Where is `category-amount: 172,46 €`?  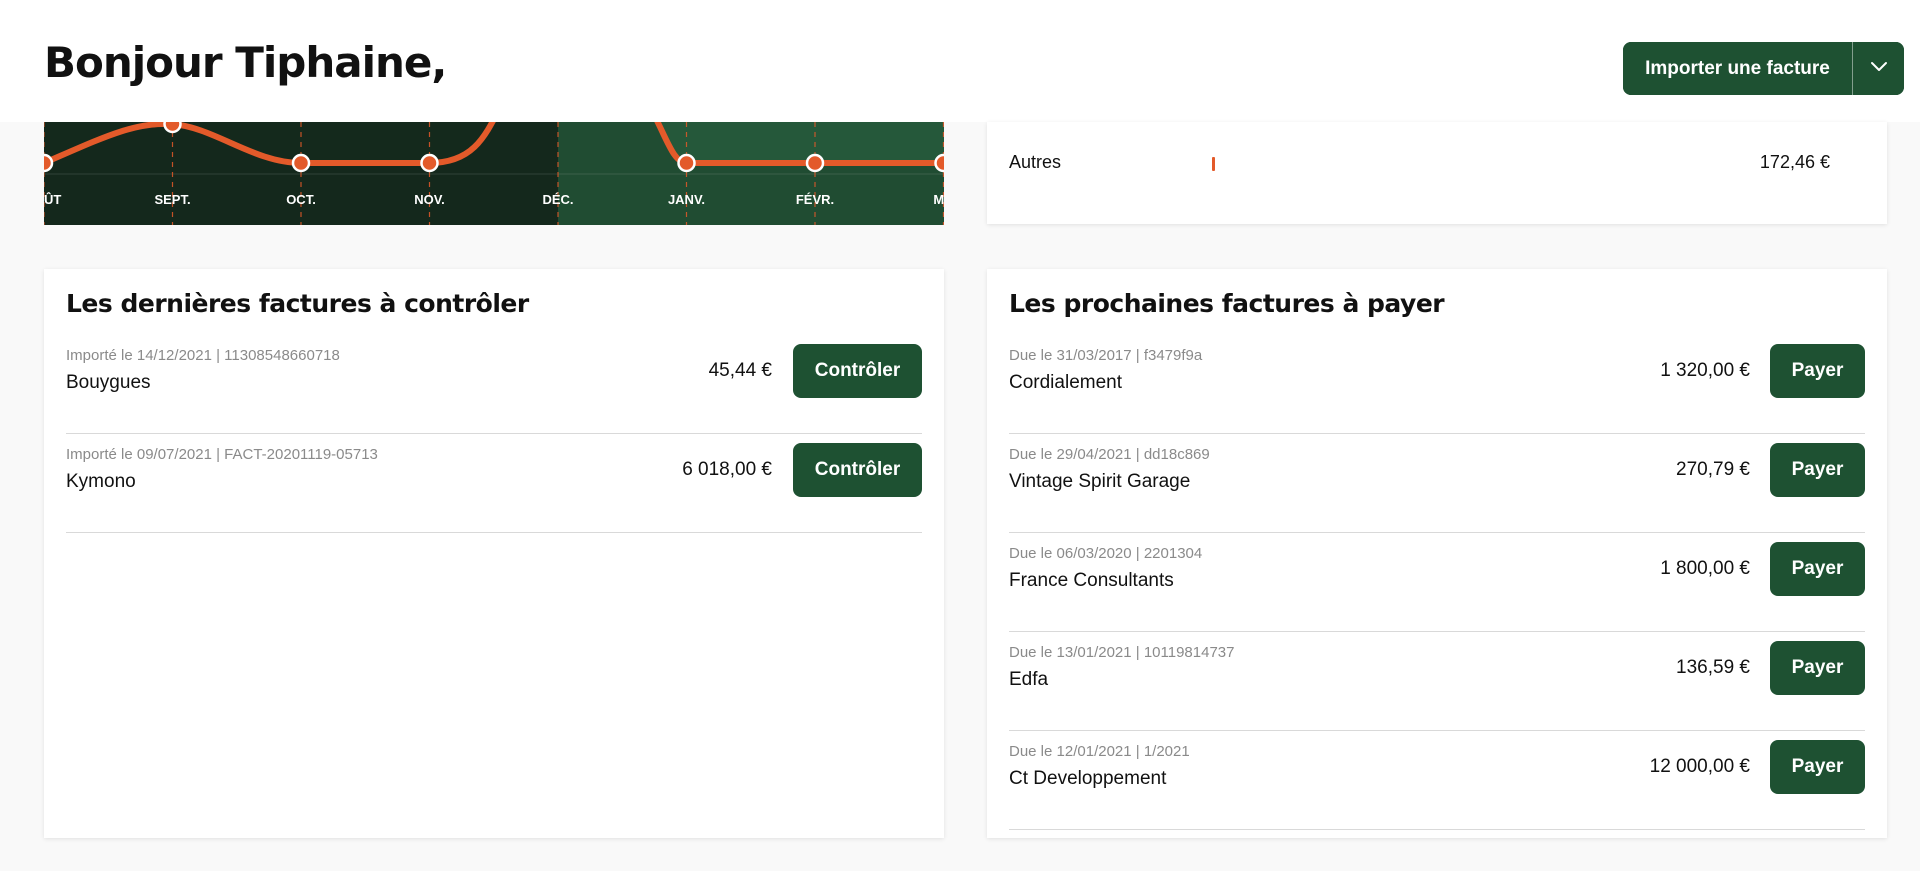
category-amount: 172,46 € is located at coordinates (1794, 162).